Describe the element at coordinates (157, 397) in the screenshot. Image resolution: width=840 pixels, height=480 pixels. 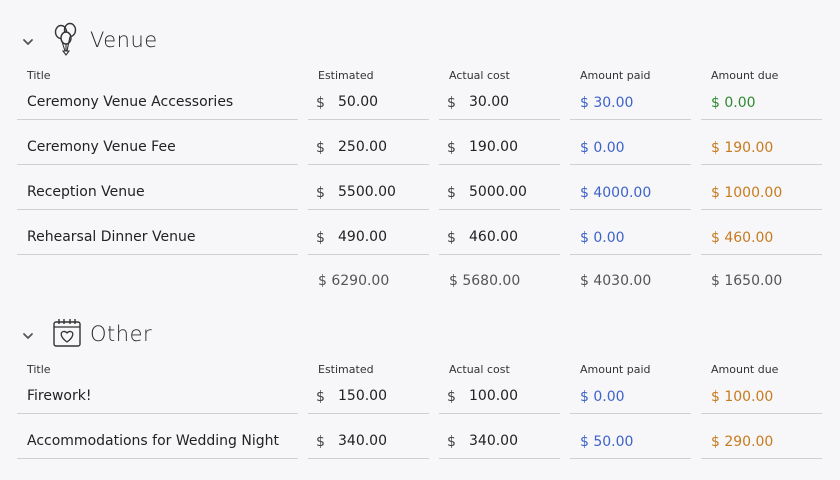
I see `title-field: Firework!` at that location.